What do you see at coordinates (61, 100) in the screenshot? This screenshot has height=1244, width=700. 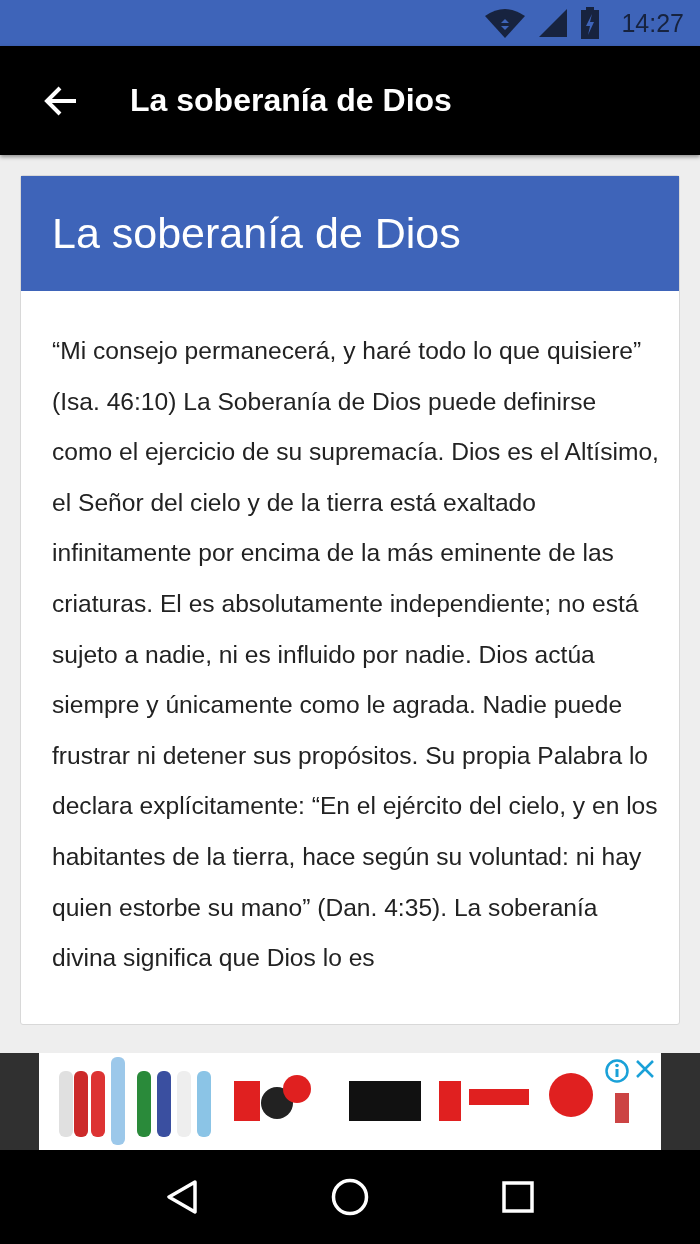 I see `back-arrow-icon` at bounding box center [61, 100].